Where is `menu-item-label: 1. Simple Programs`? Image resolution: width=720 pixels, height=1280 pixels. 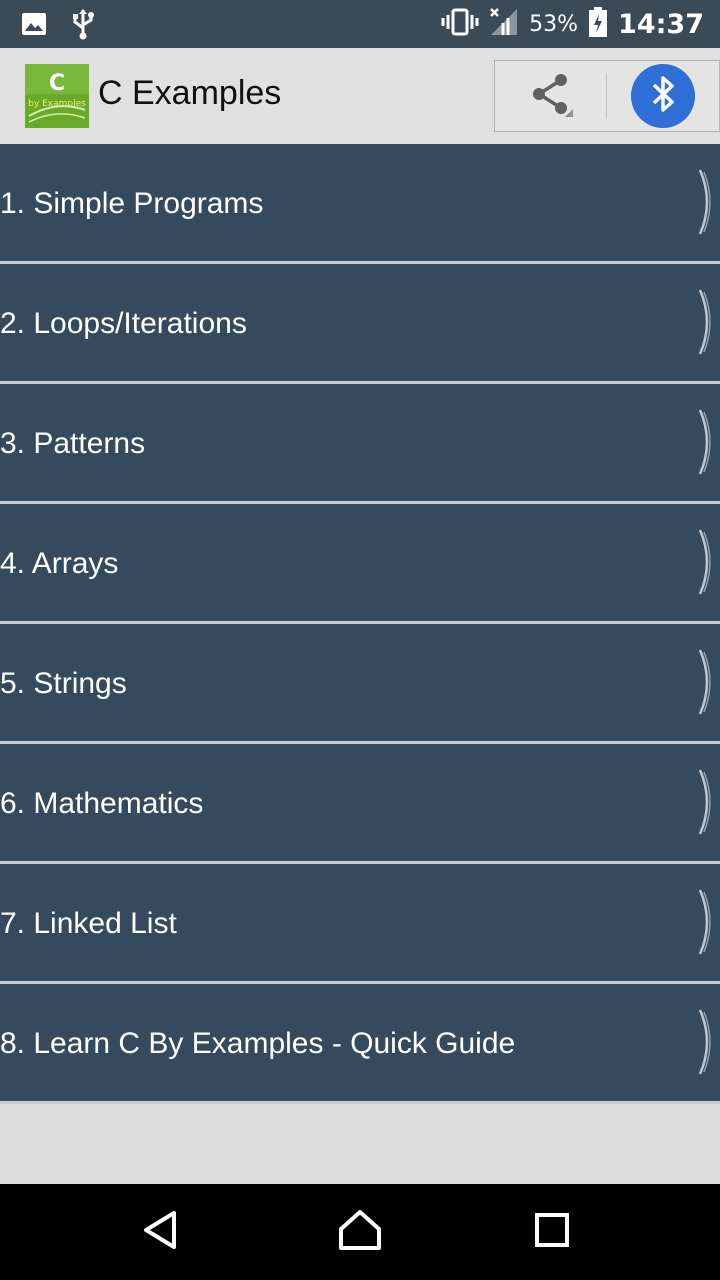
menu-item-label: 1. Simple Programs is located at coordinates (132, 203).